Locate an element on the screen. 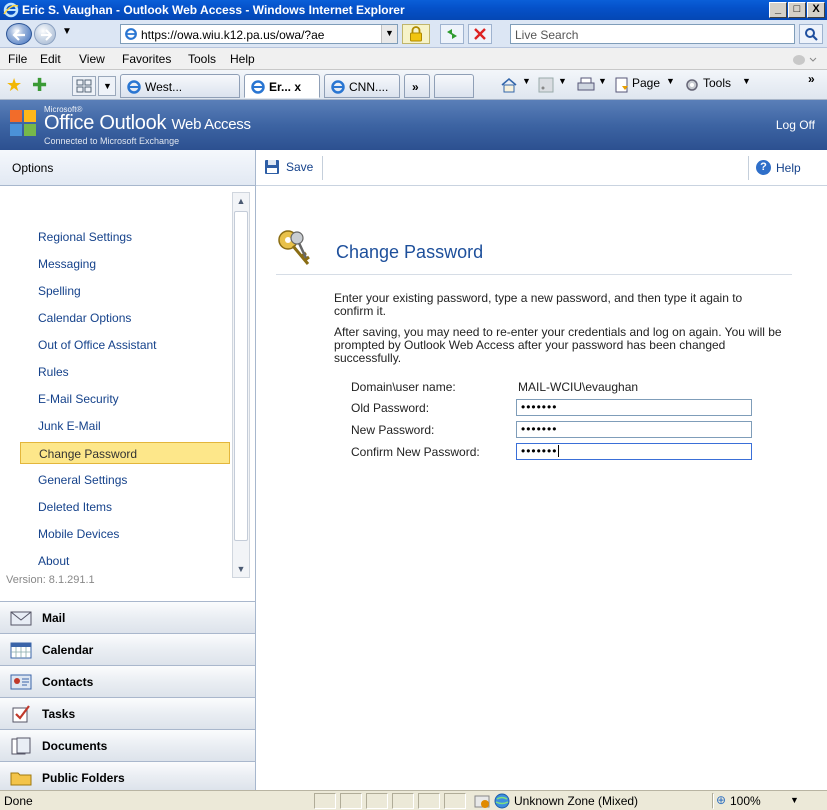  log-off-link: Log Off is located at coordinates (795, 125).